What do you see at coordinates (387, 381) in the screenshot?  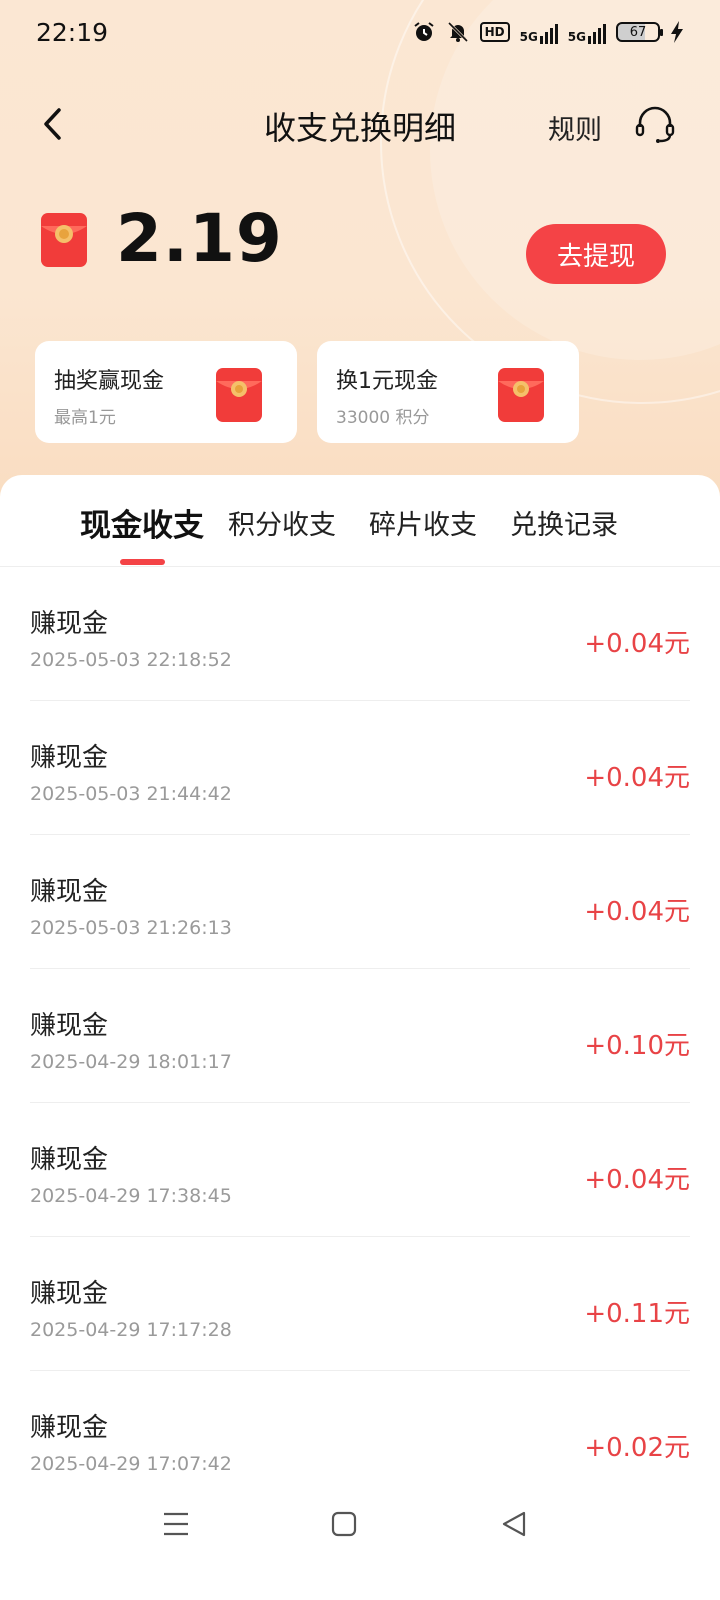 I see `promo-title: 换1元现金` at bounding box center [387, 381].